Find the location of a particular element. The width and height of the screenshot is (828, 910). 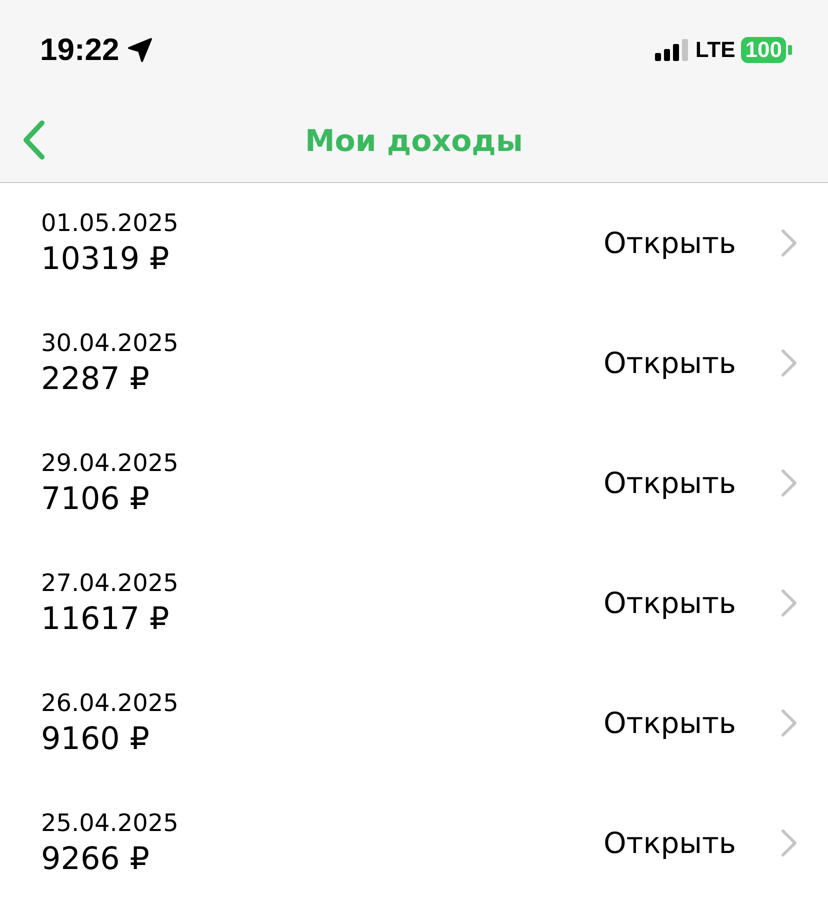

network-label: LTE is located at coordinates (715, 50).